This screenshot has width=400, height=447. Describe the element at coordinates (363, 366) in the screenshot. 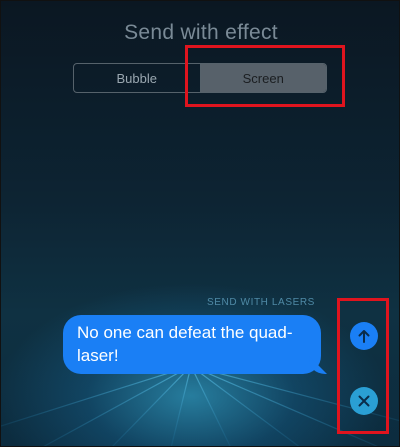

I see `annotation-highlight-action-buttons` at that location.